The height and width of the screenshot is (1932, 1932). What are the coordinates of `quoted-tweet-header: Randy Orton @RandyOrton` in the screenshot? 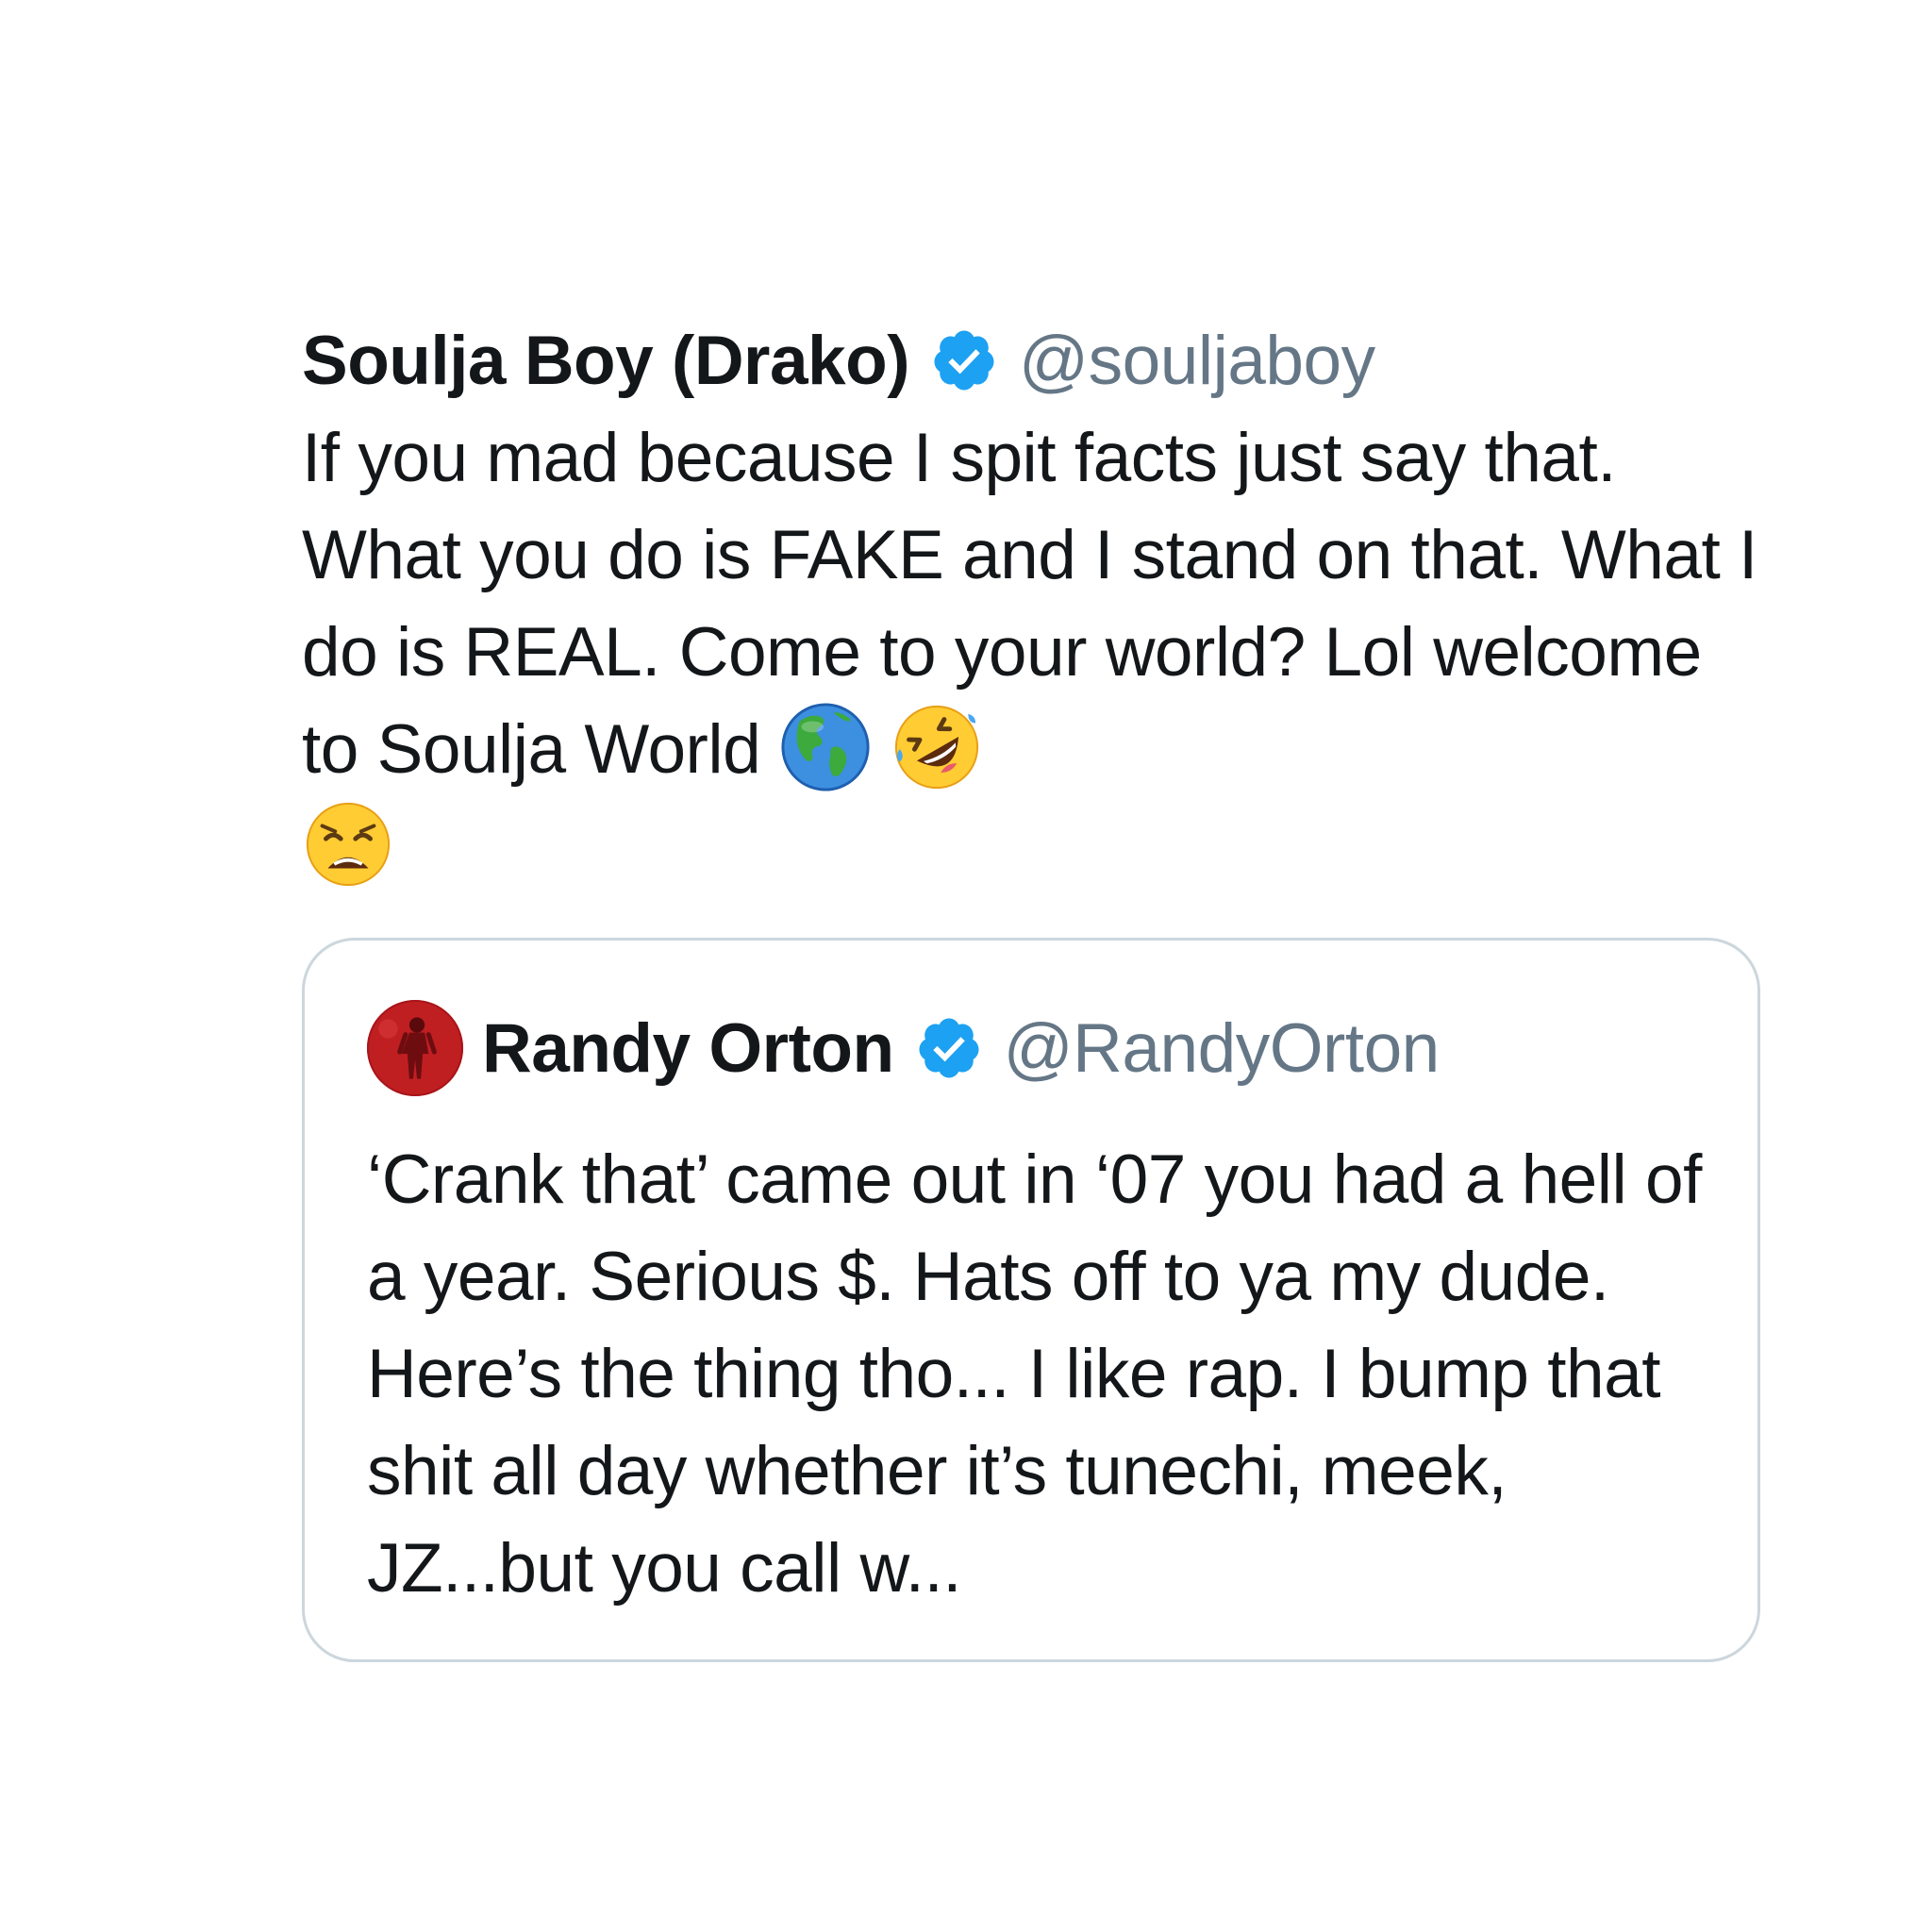 It's located at (904, 1048).